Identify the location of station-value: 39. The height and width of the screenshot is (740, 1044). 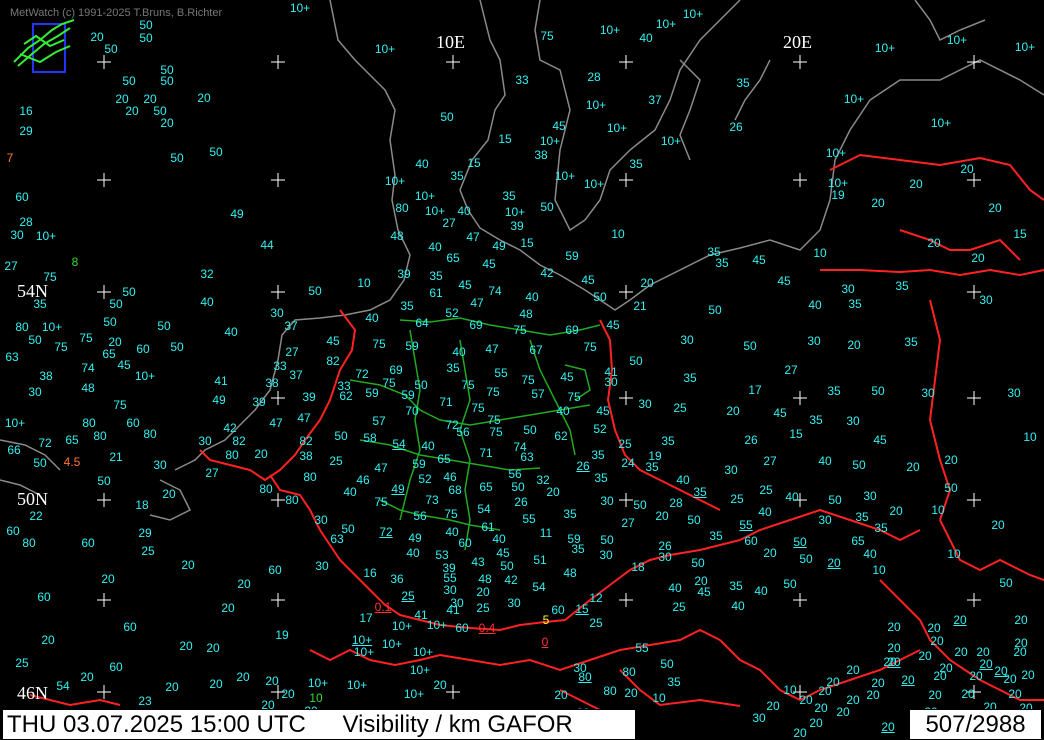
(516, 226).